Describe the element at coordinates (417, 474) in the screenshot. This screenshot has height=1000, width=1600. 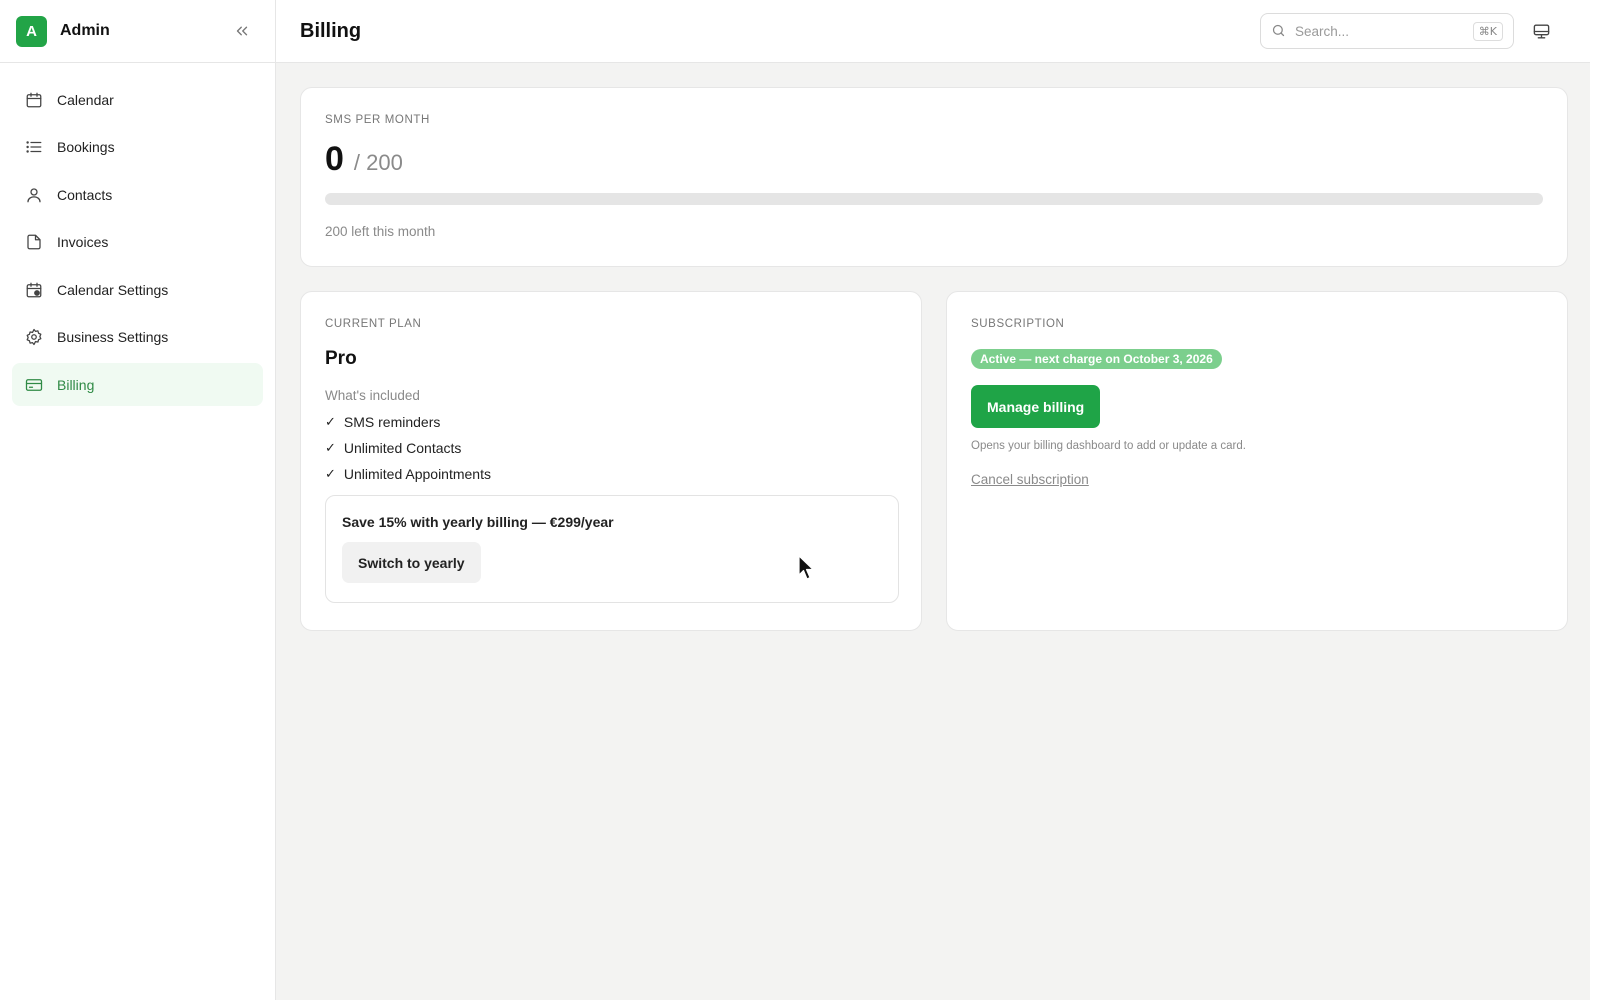
I see `feature-label: Unlimited Appointments` at that location.